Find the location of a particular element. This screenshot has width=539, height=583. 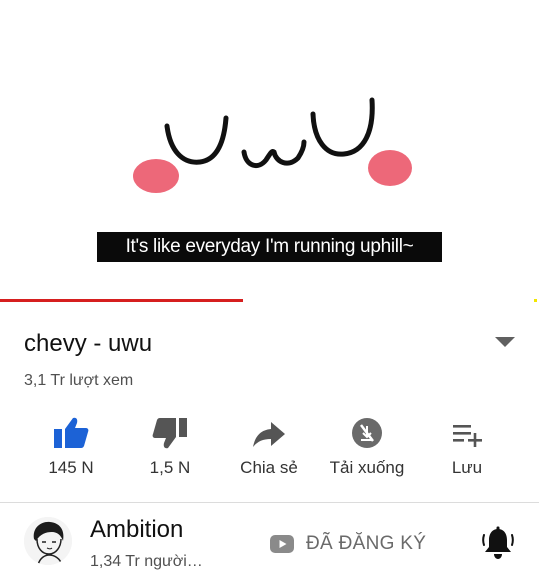

right-eye is located at coordinates (342, 127).